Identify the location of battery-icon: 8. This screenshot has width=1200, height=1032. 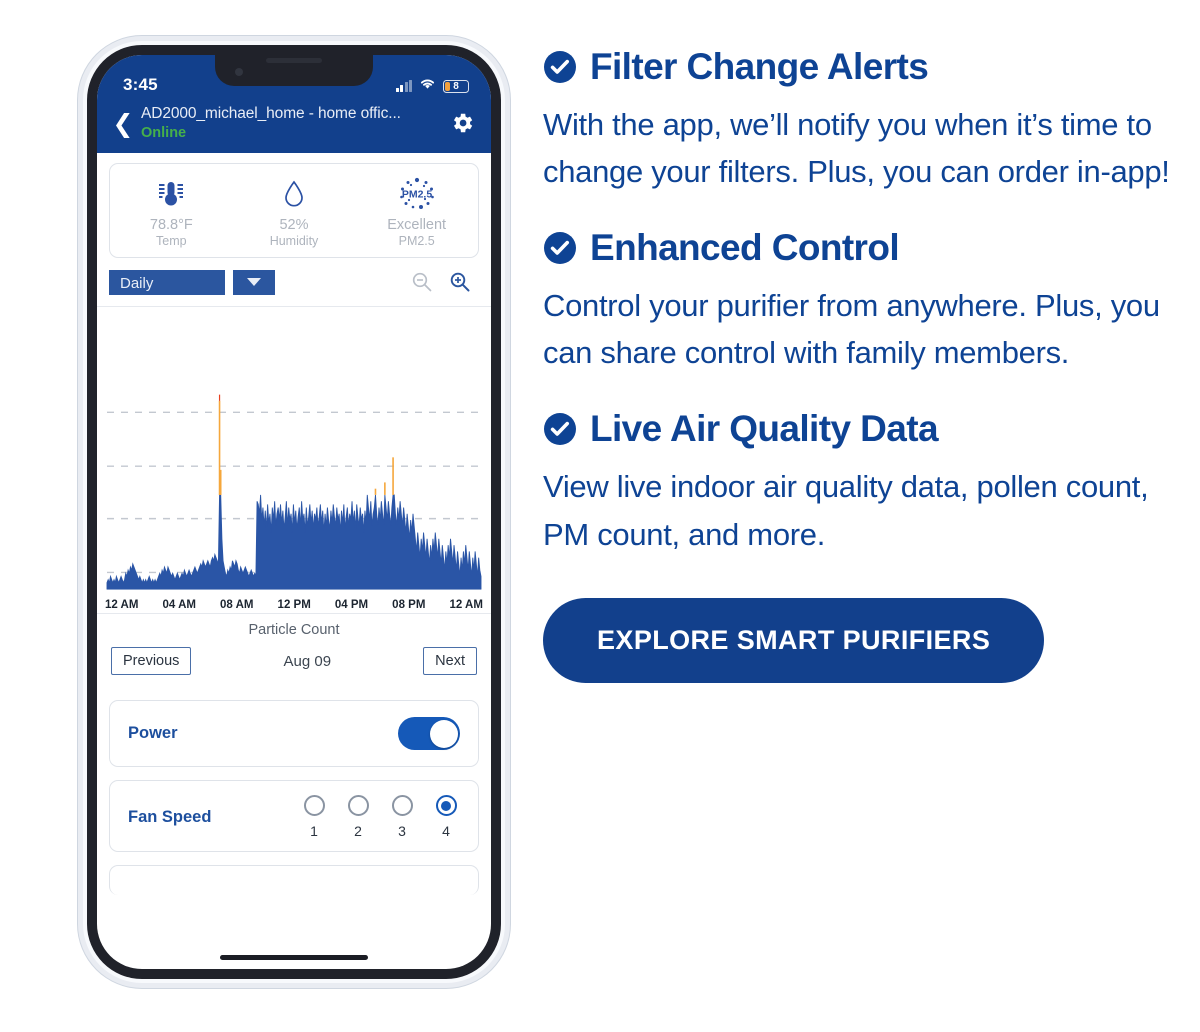
(456, 86).